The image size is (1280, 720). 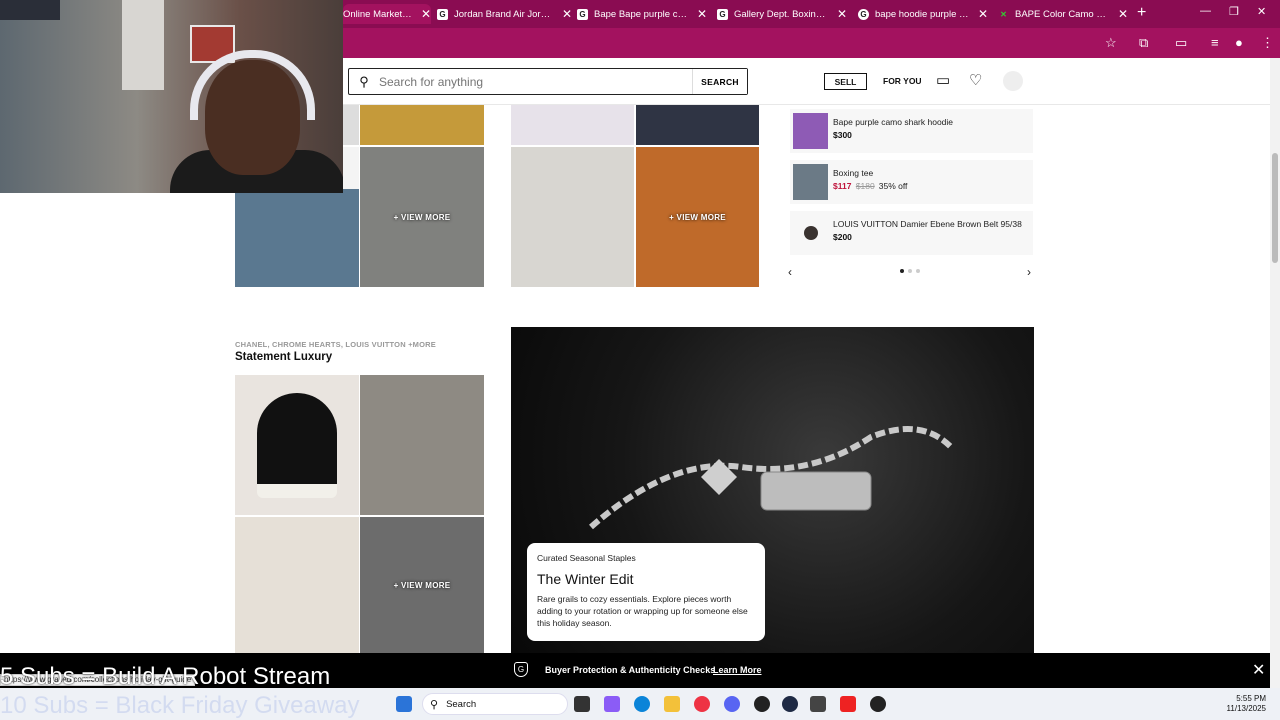 I want to click on clock-time: 5:55 PM, so click(x=1251, y=698).